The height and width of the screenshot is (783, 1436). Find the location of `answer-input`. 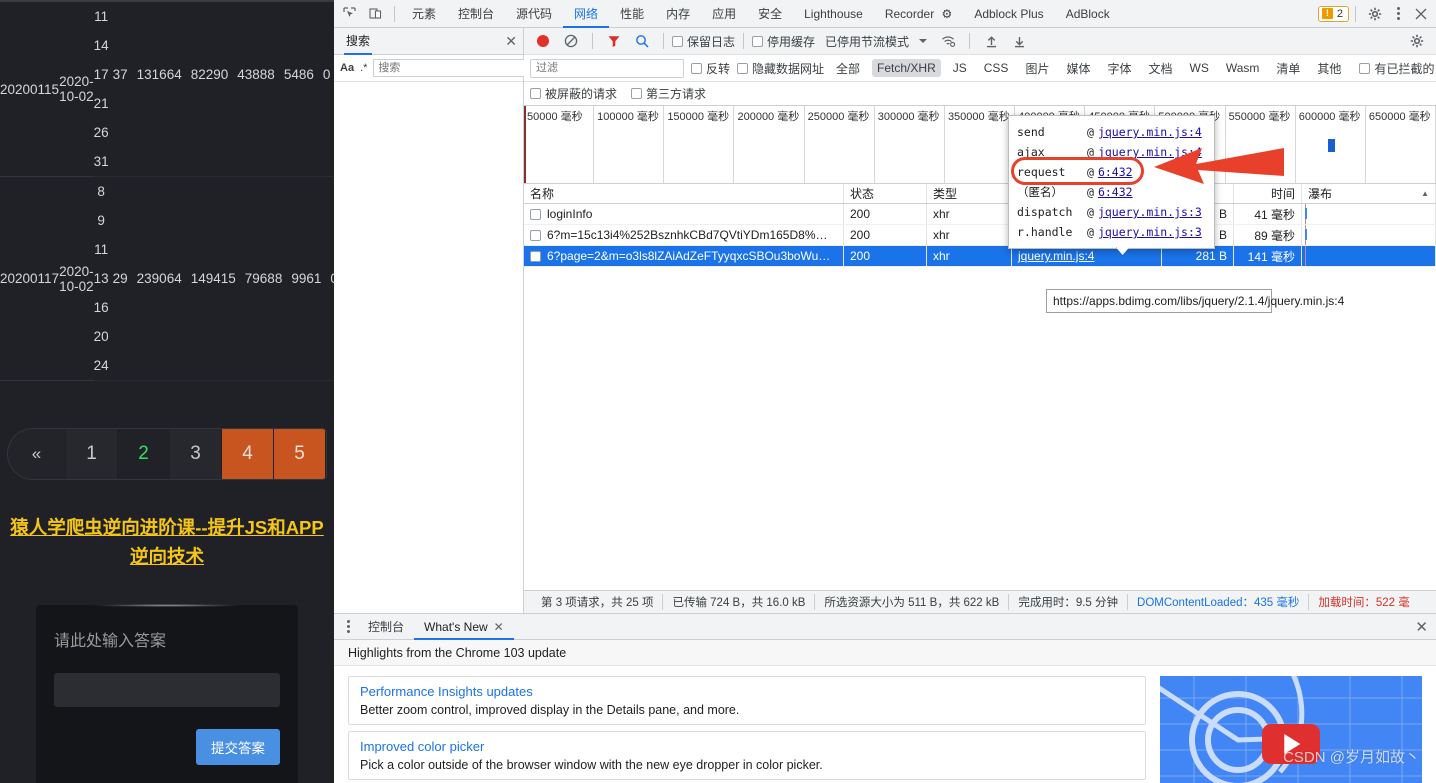

answer-input is located at coordinates (167, 690).